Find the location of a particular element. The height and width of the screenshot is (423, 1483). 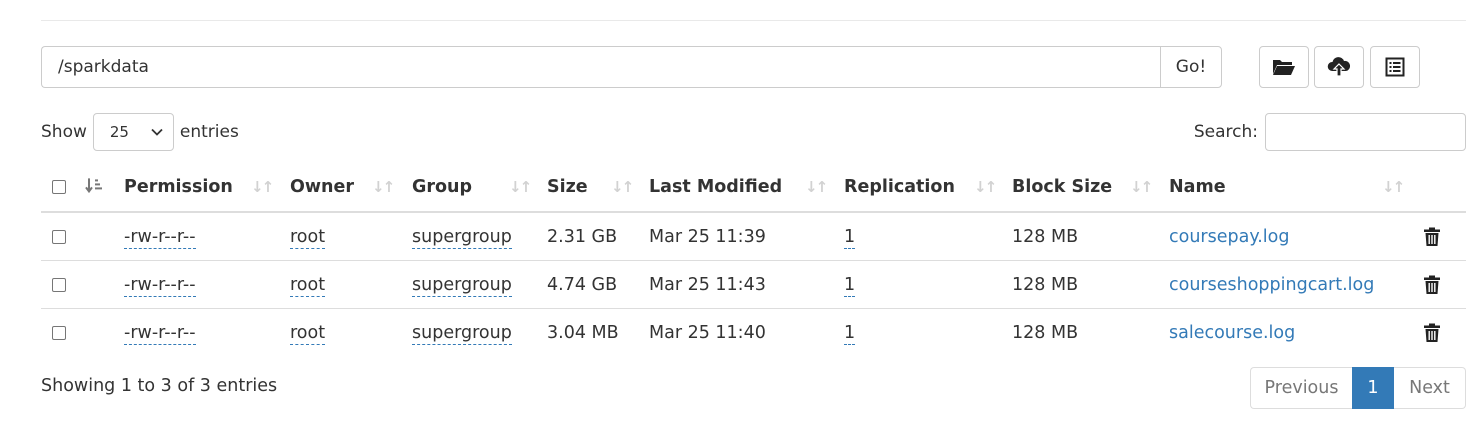

list-alt-icon is located at coordinates (1395, 67).